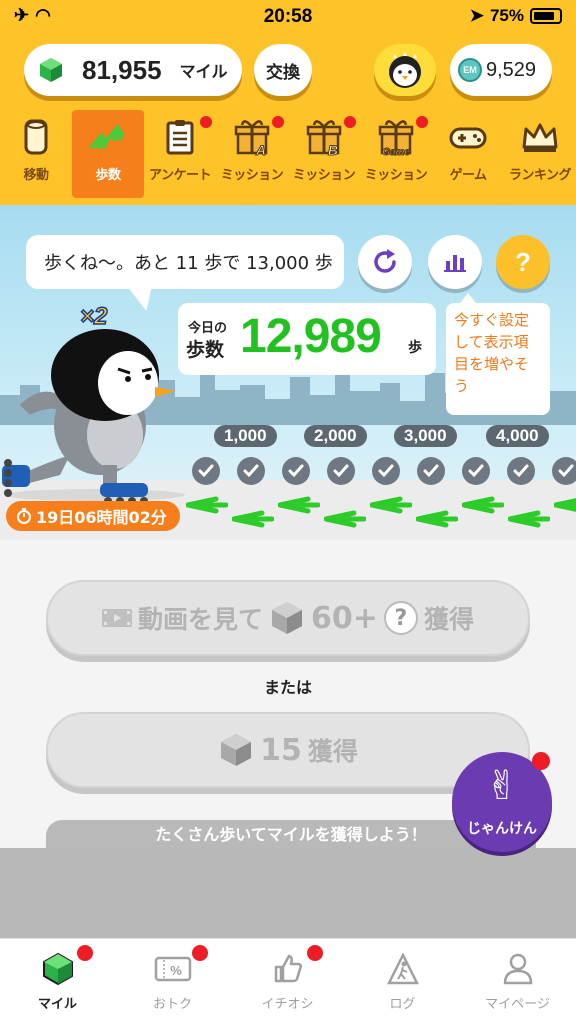  Describe the element at coordinates (117, 618) in the screenshot. I see `film-icon` at that location.